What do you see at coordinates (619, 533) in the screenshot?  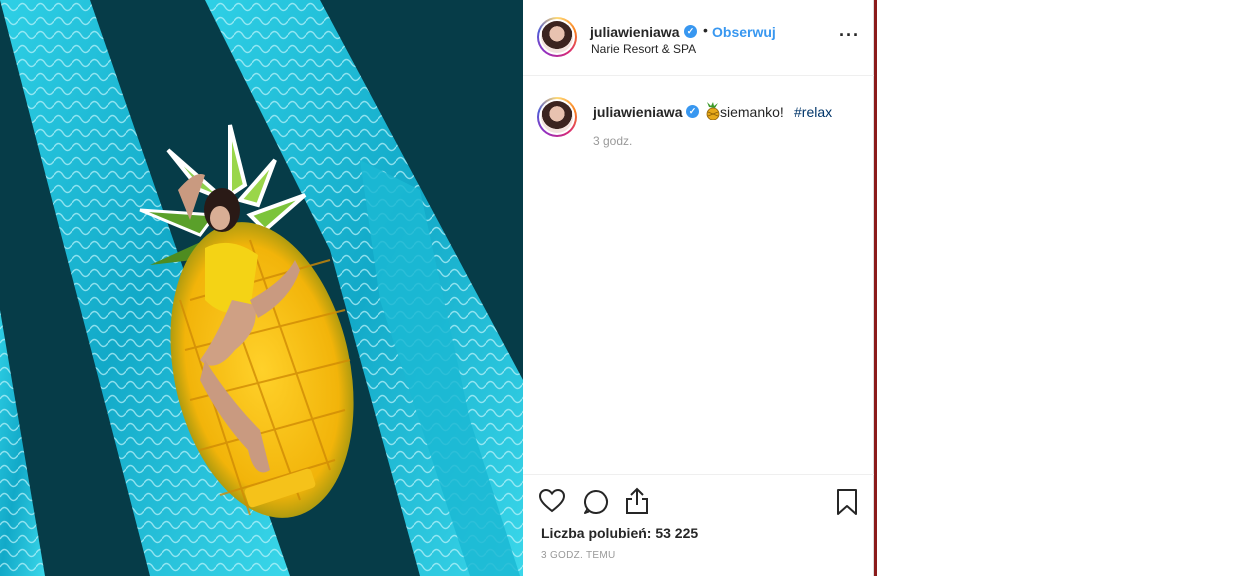 I see `likes-count: Liczba polubień: 53 225` at bounding box center [619, 533].